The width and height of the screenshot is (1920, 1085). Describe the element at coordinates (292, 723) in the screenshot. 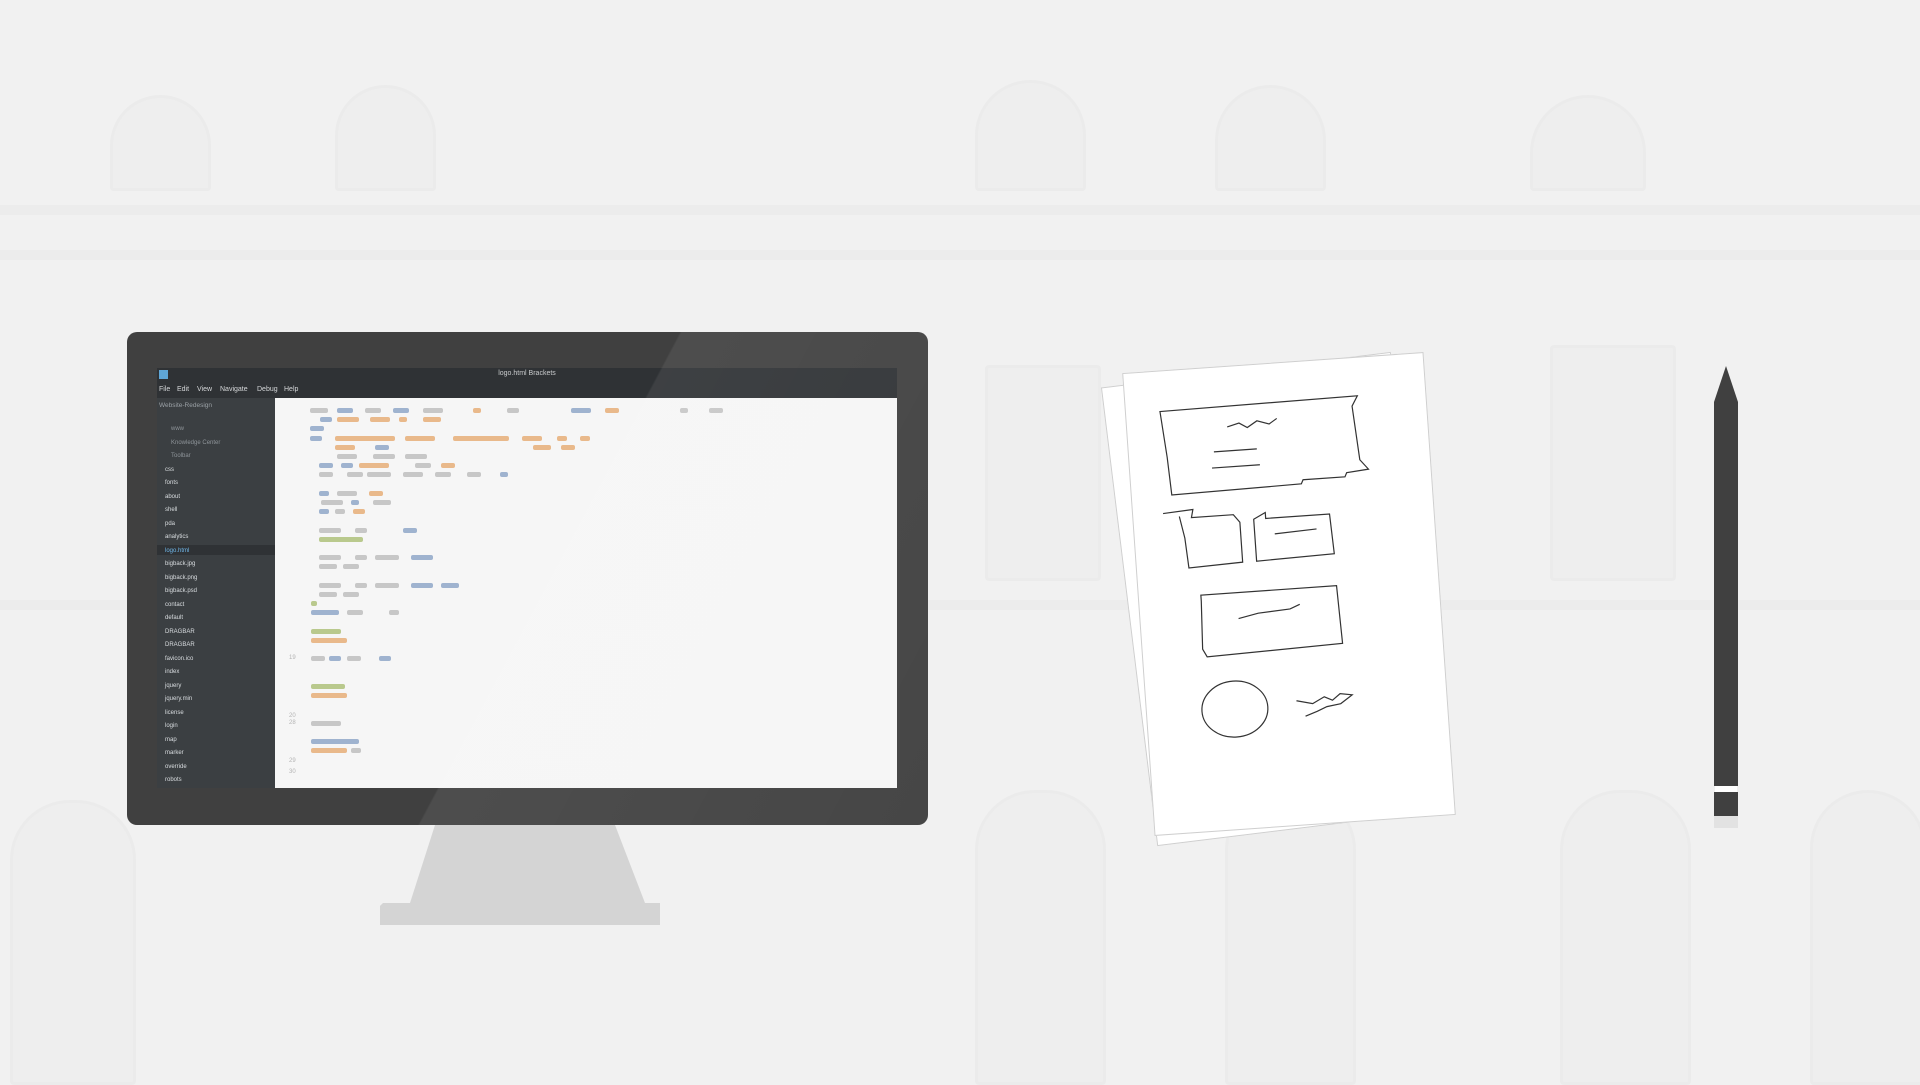

I see `line-number: 28` at that location.